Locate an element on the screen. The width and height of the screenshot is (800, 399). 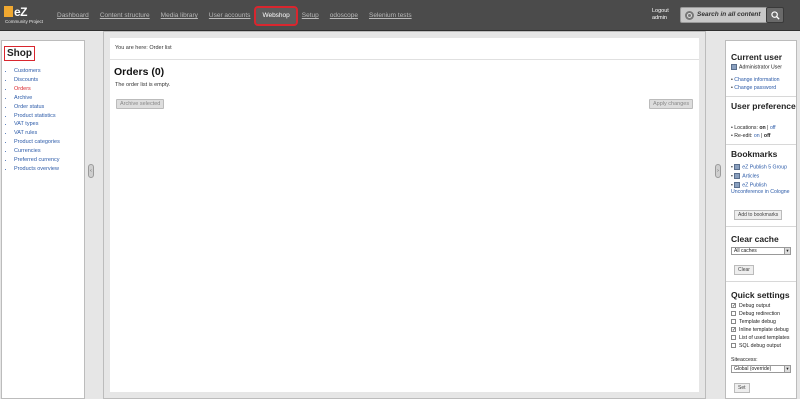
menu-item-currencies: Currencies is located at coordinates (37, 151).